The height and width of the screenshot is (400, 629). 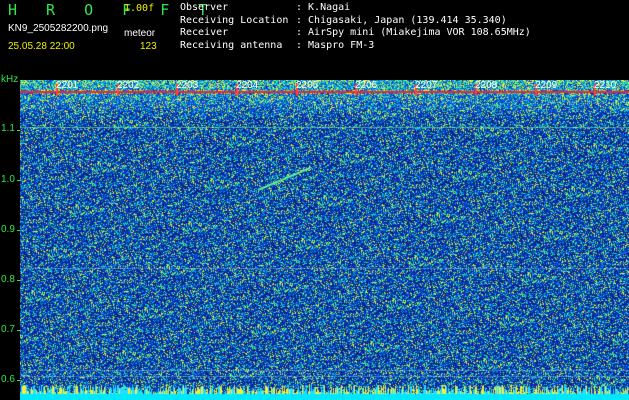 What do you see at coordinates (67, 85) in the screenshot?
I see `time-marker-label: 2201` at bounding box center [67, 85].